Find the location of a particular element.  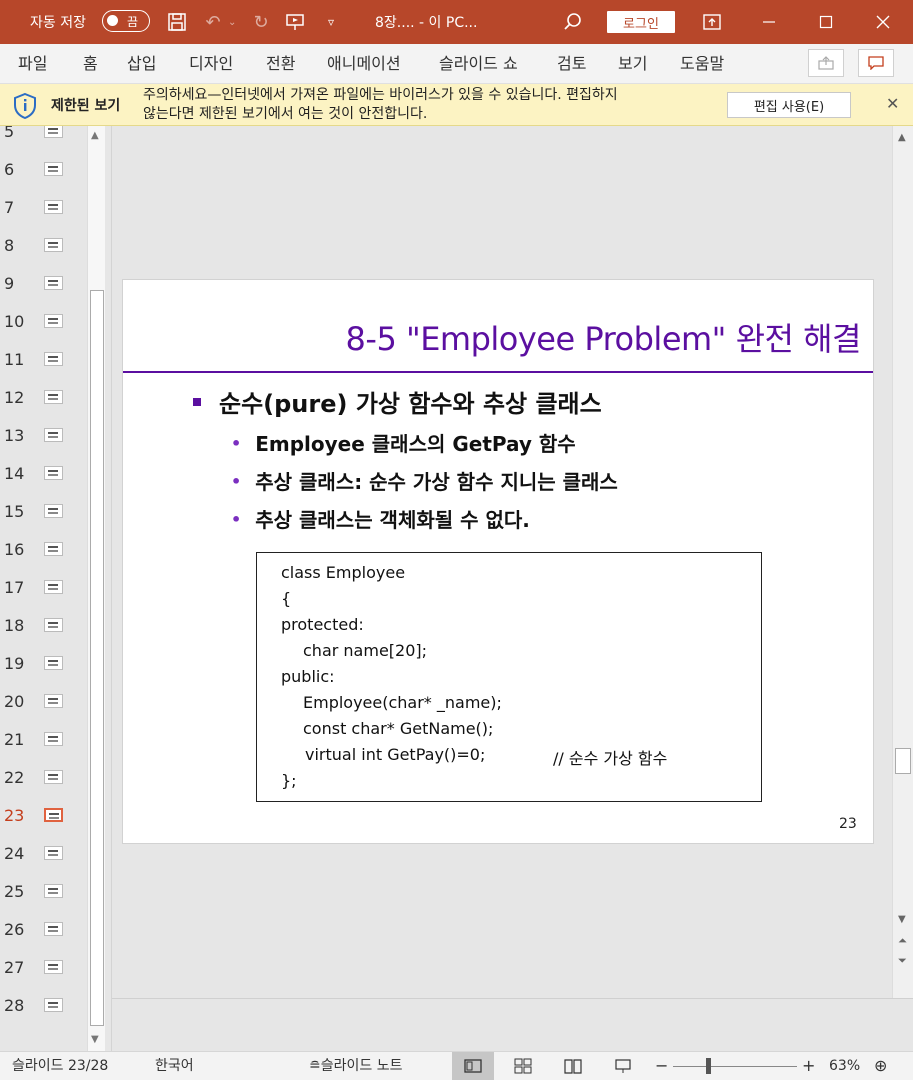

slide-thumbnail-10: 10 is located at coordinates (43, 323).